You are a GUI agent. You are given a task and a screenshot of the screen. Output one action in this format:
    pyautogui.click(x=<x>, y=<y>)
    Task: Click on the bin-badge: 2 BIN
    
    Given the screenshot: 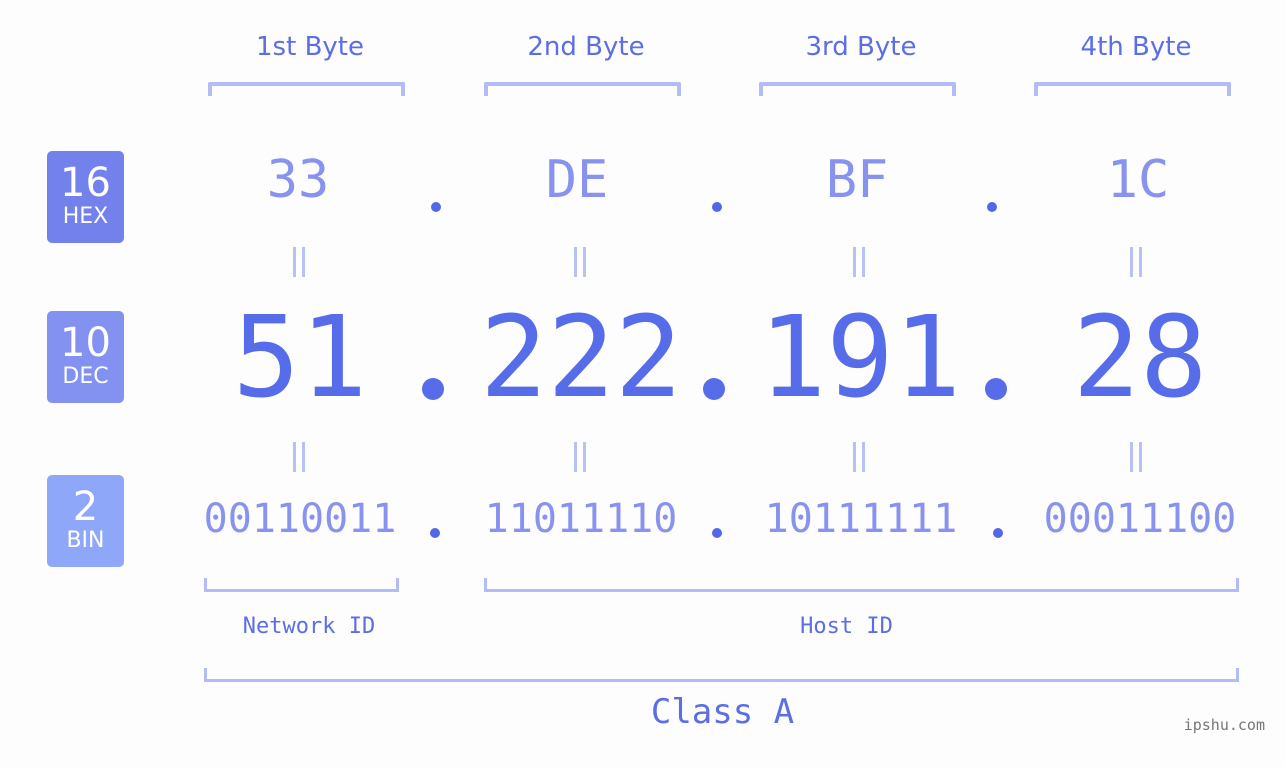 What is the action you would take?
    pyautogui.click(x=85, y=521)
    